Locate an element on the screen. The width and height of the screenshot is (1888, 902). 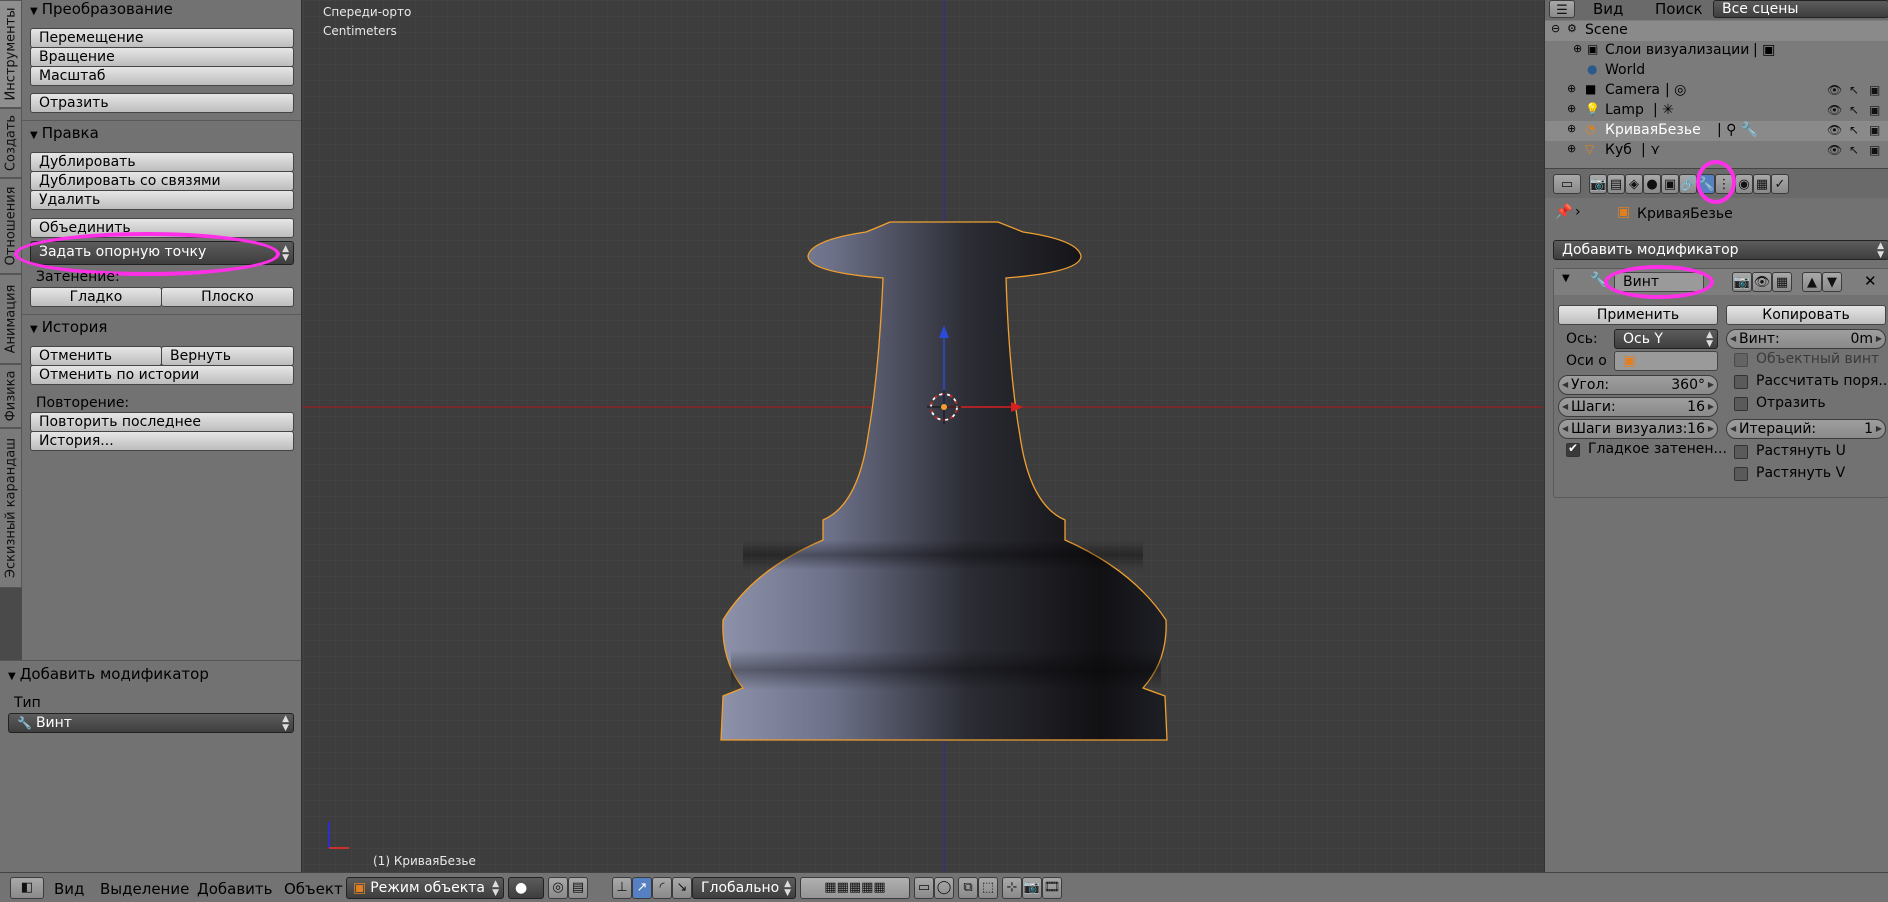
render-toggle-icon: 📷 is located at coordinates (1742, 282).